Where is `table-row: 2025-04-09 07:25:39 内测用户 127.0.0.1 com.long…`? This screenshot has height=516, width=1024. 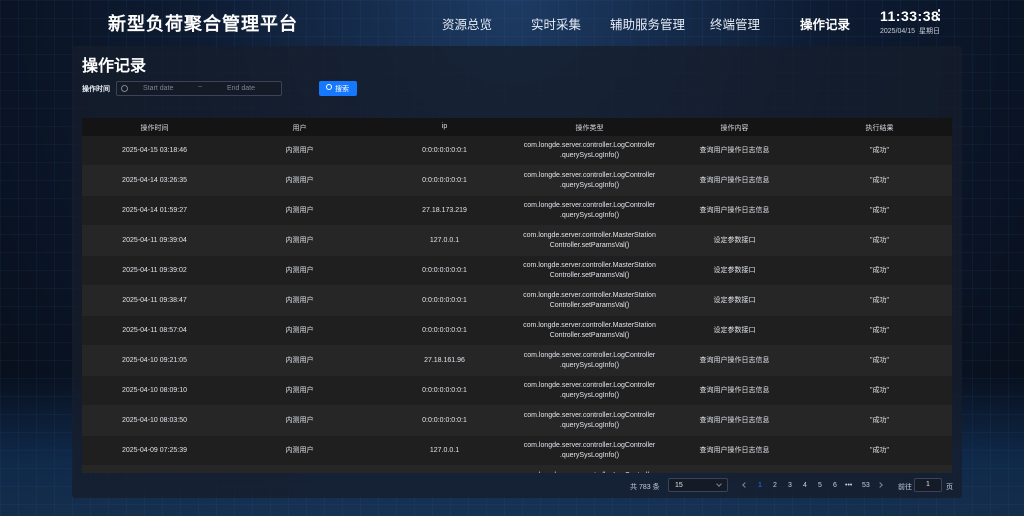
table-row: 2025-04-09 07:25:39 内测用户 127.0.0.1 com.long… is located at coordinates (517, 451).